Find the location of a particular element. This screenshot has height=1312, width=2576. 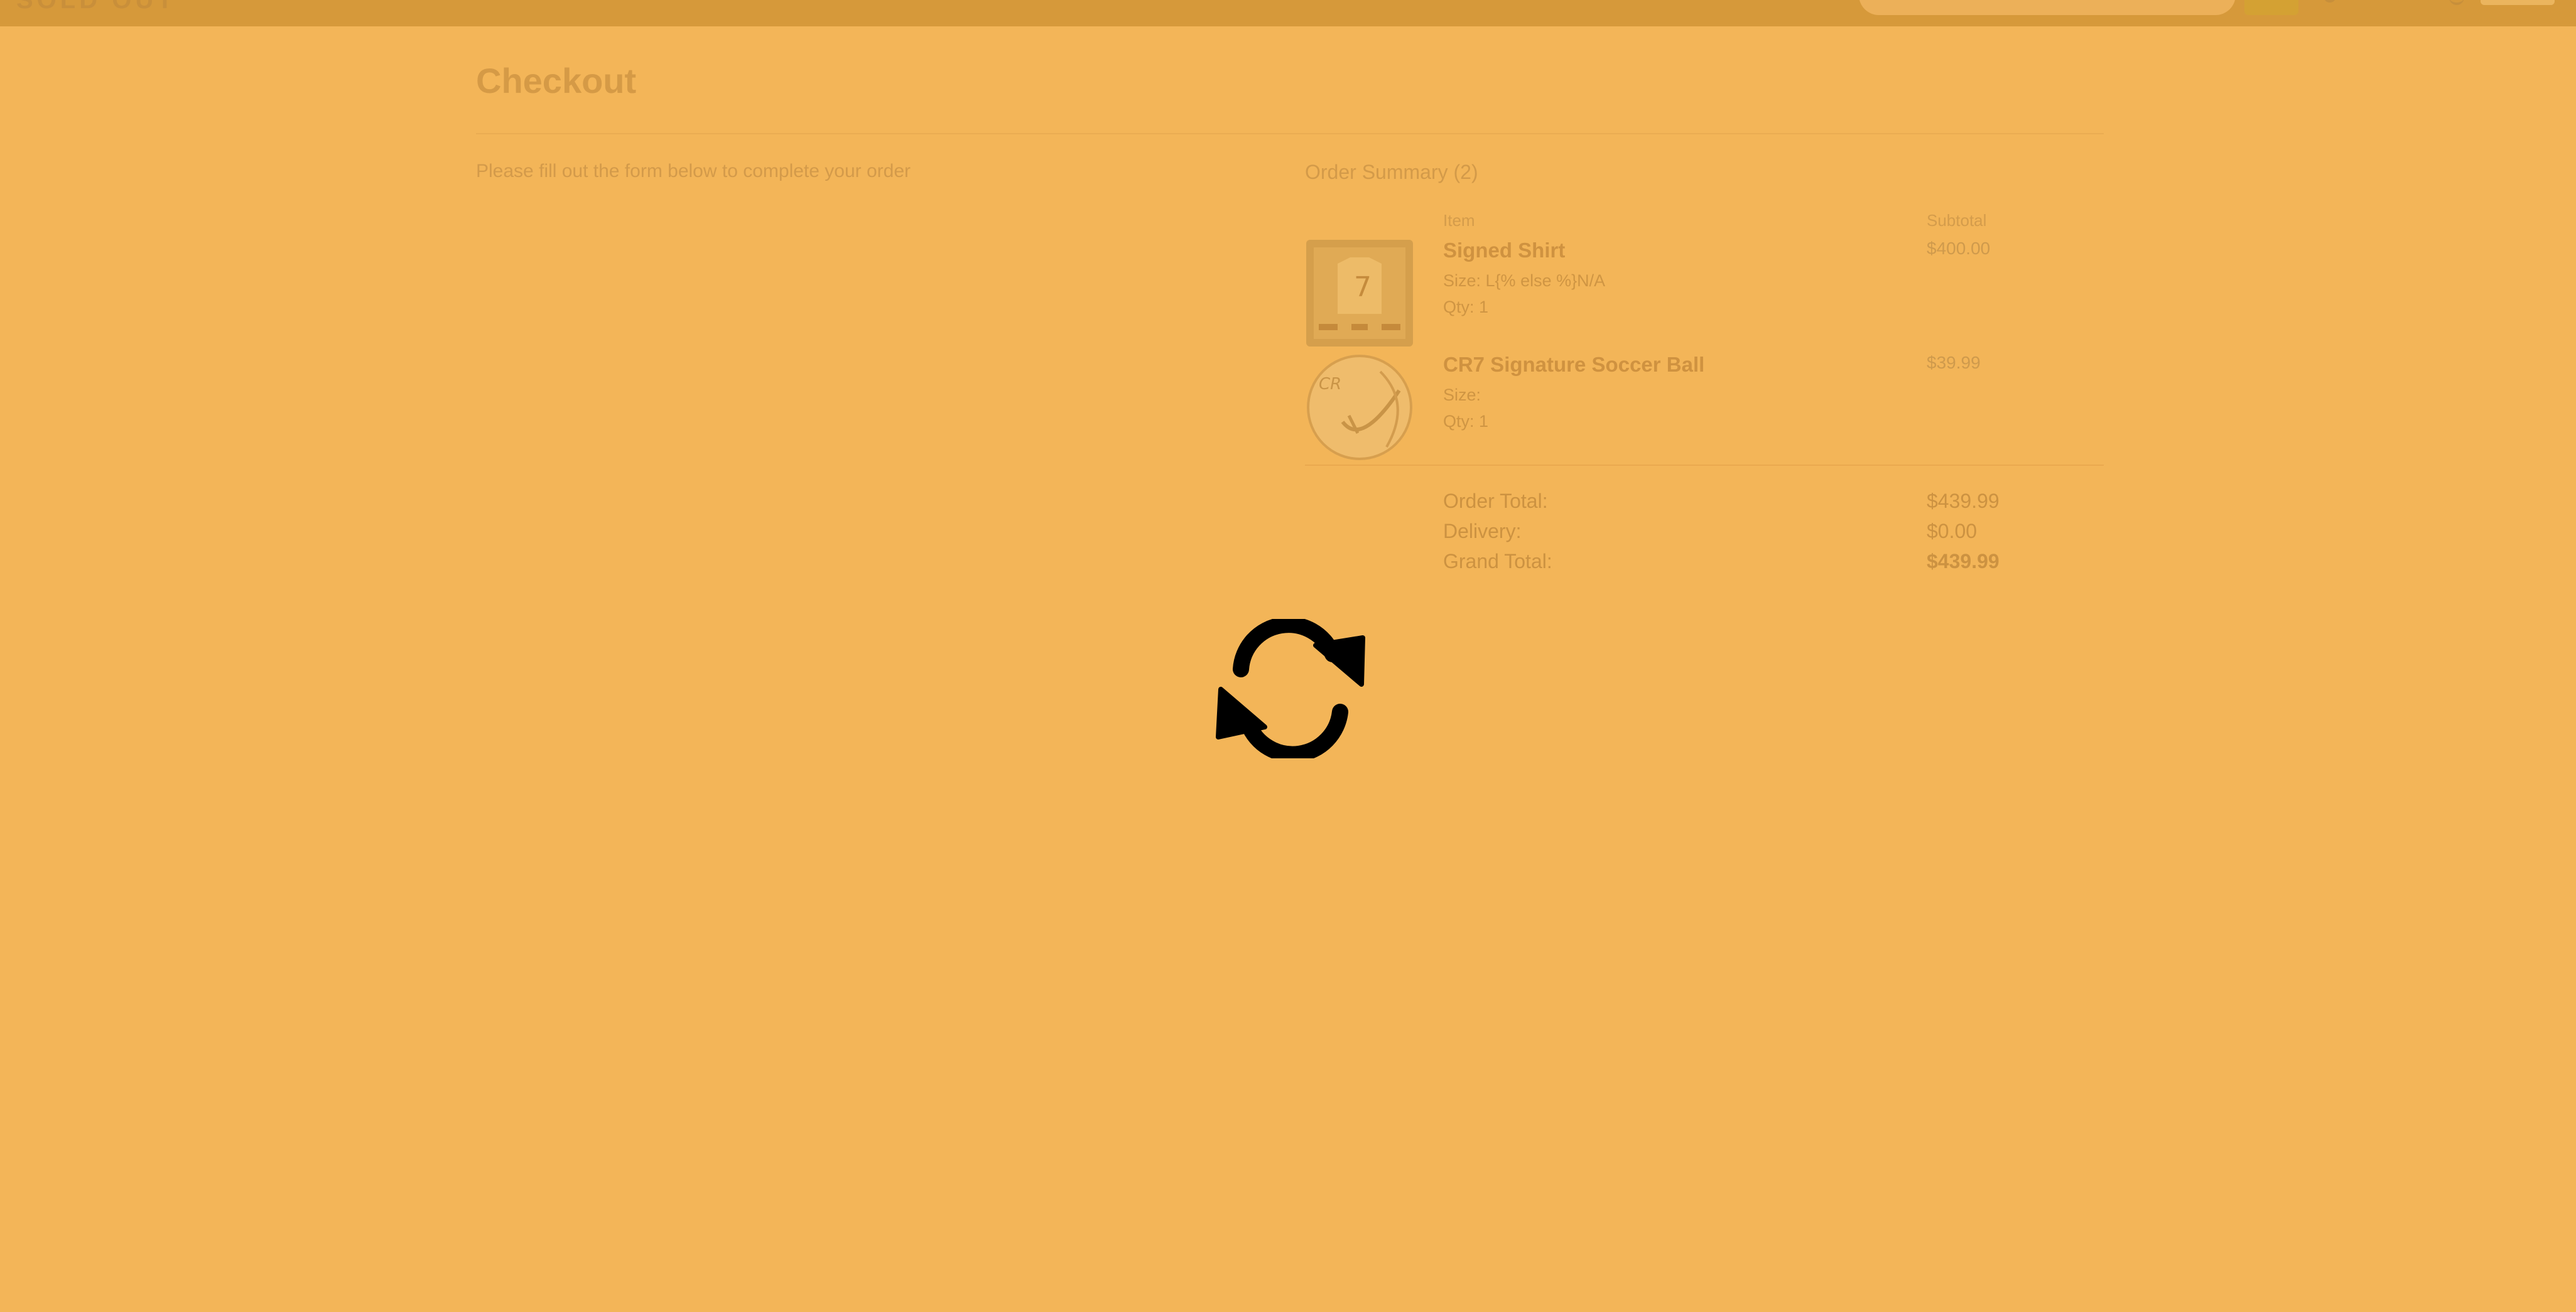

refresh-spinner-icon is located at coordinates (1290, 690).